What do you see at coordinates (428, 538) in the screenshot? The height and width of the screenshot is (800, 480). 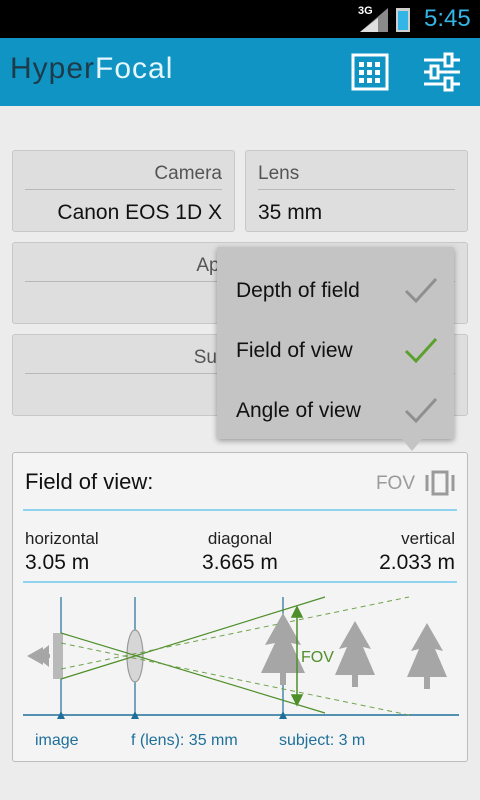 I see `vertical-label: vertical` at bounding box center [428, 538].